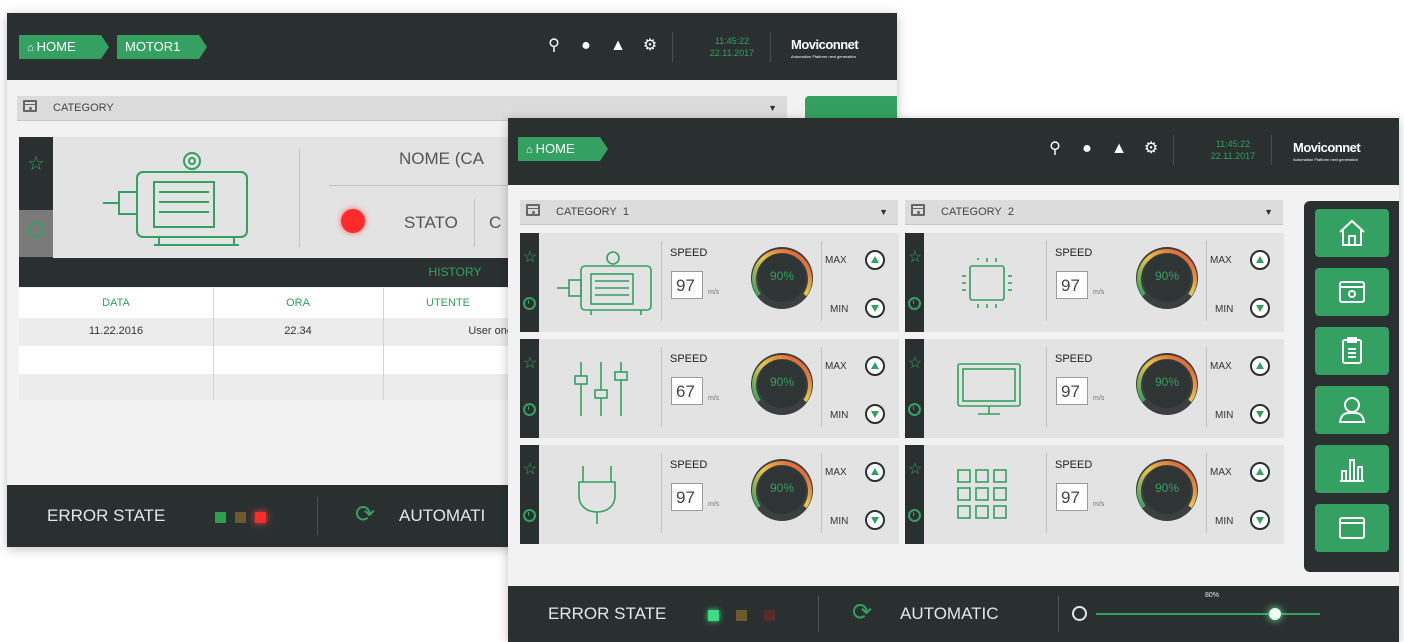 The width and height of the screenshot is (1404, 642). What do you see at coordinates (823, 56) in the screenshot?
I see `brand-tagline: Automation Platform next generation` at bounding box center [823, 56].